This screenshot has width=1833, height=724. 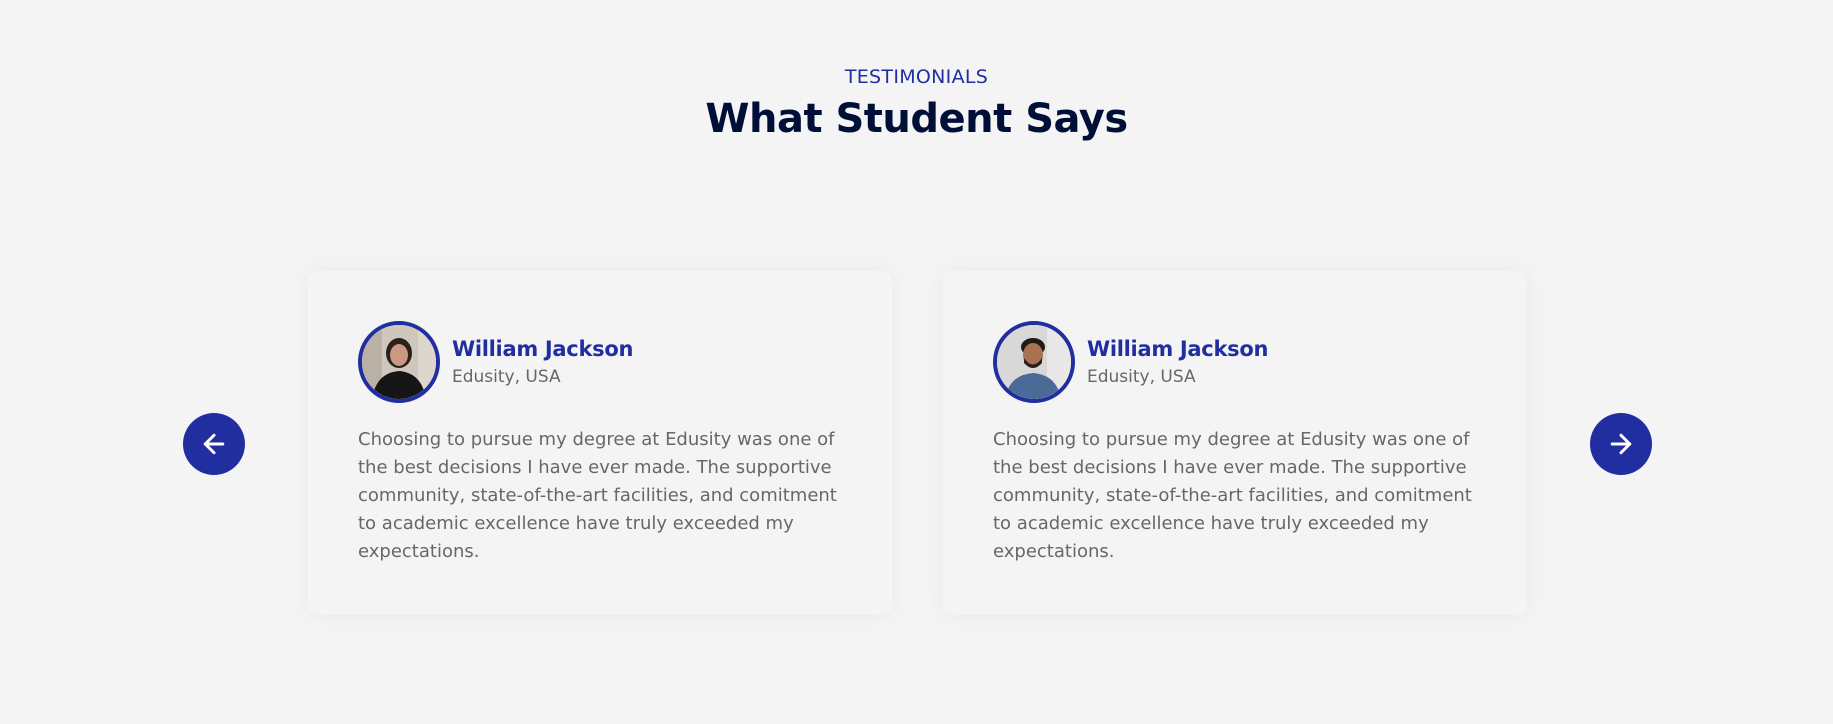 I want to click on next-button, so click(x=1621, y=444).